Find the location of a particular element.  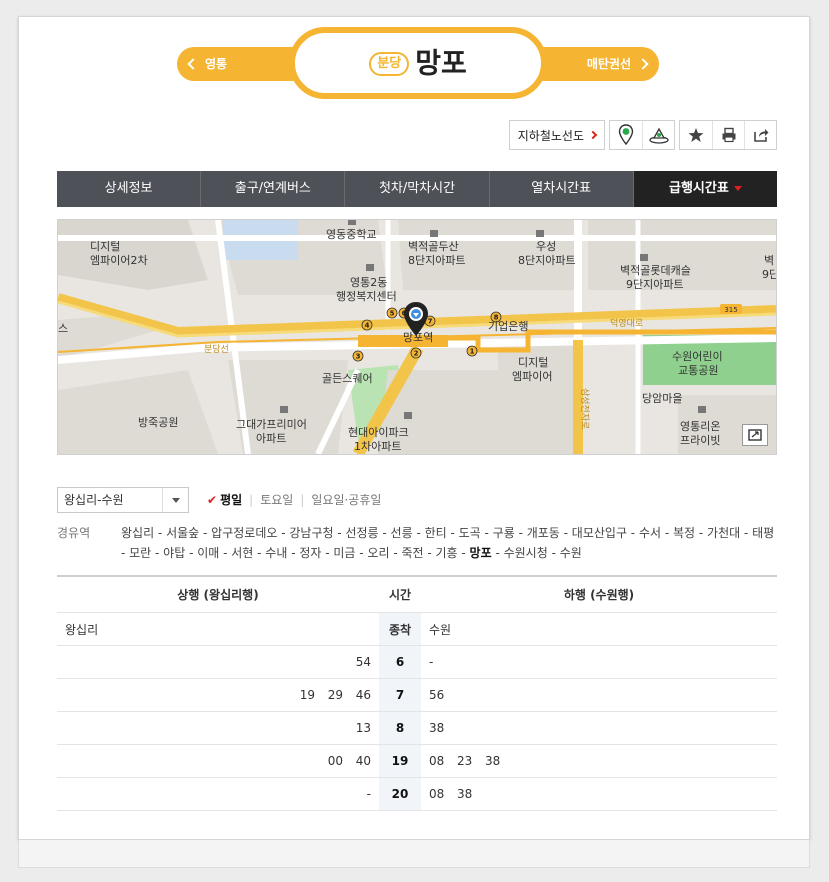

map-label-yeongtong: 영통리온 프라이빗 is located at coordinates (700, 433).